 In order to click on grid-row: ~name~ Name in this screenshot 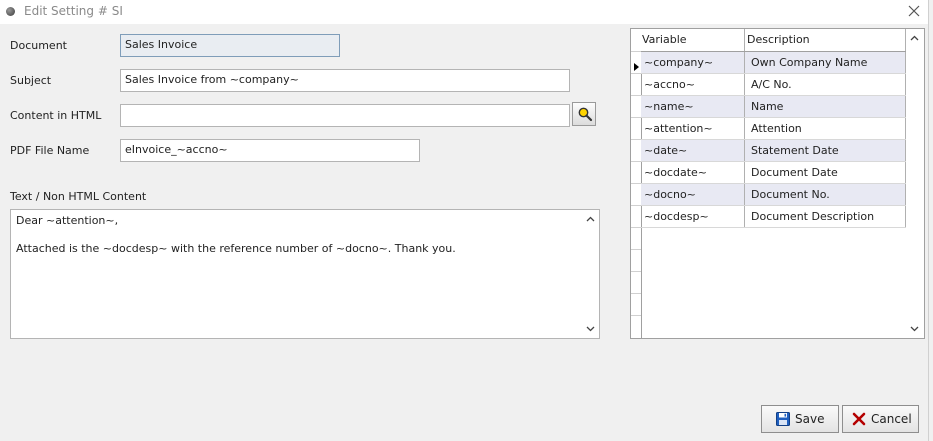, I will do `click(773, 107)`.